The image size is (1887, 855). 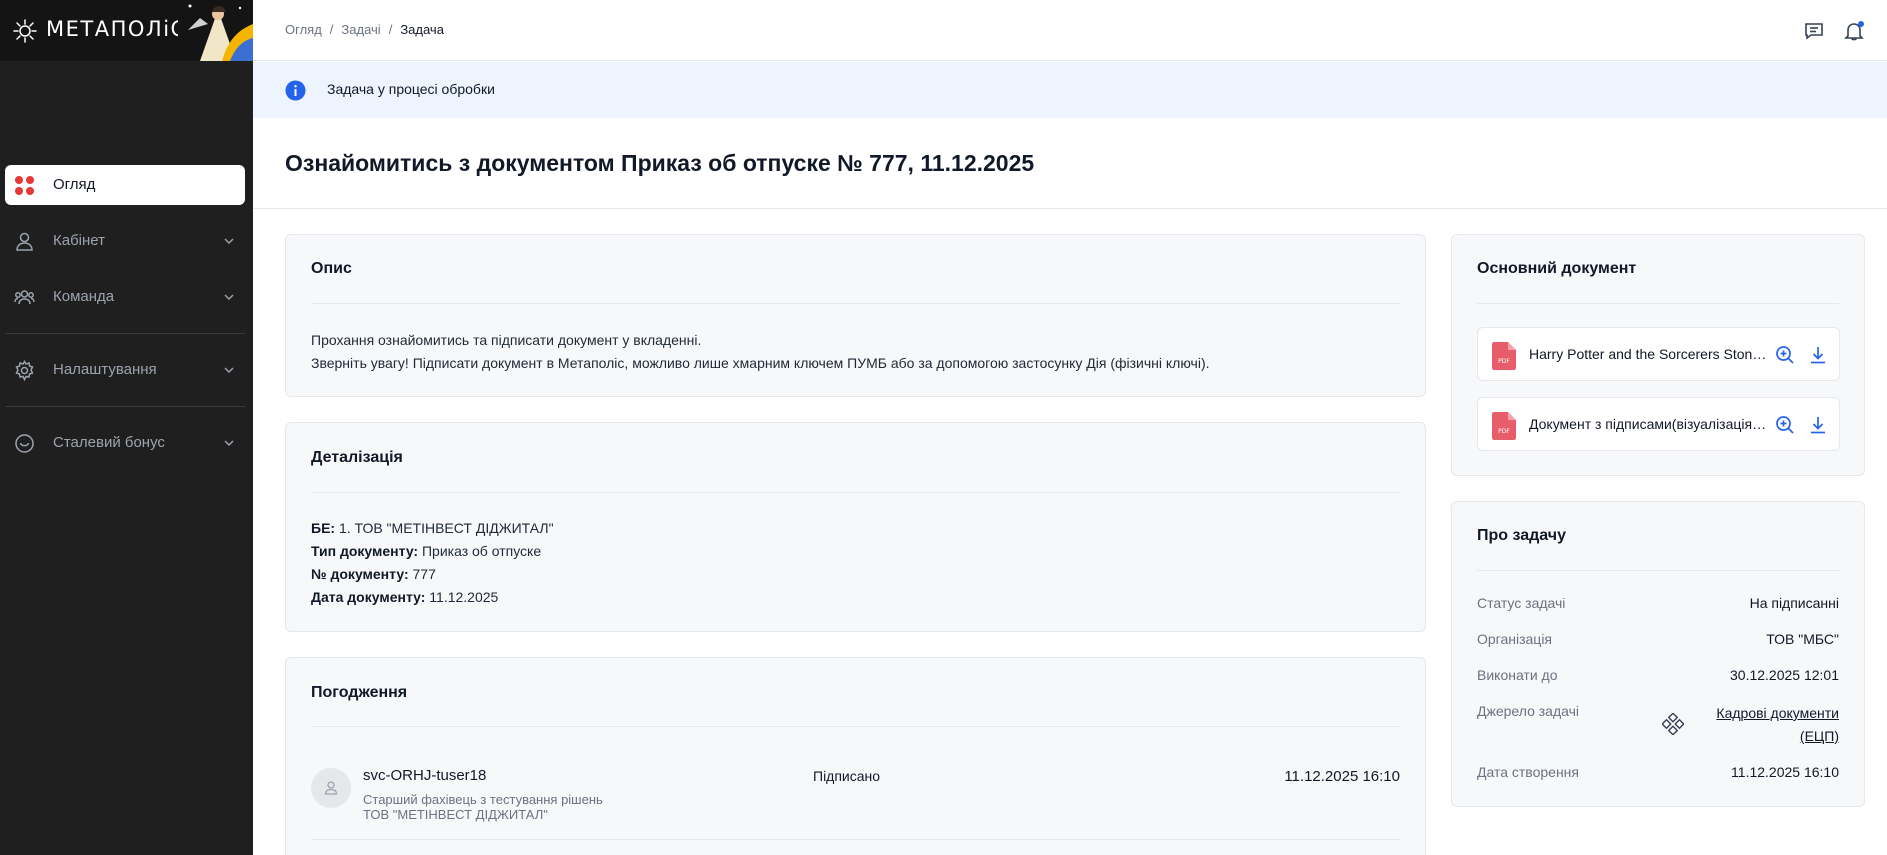 I want to click on detail-row: Тип документу: Приказ об отпуске, so click(x=432, y=551).